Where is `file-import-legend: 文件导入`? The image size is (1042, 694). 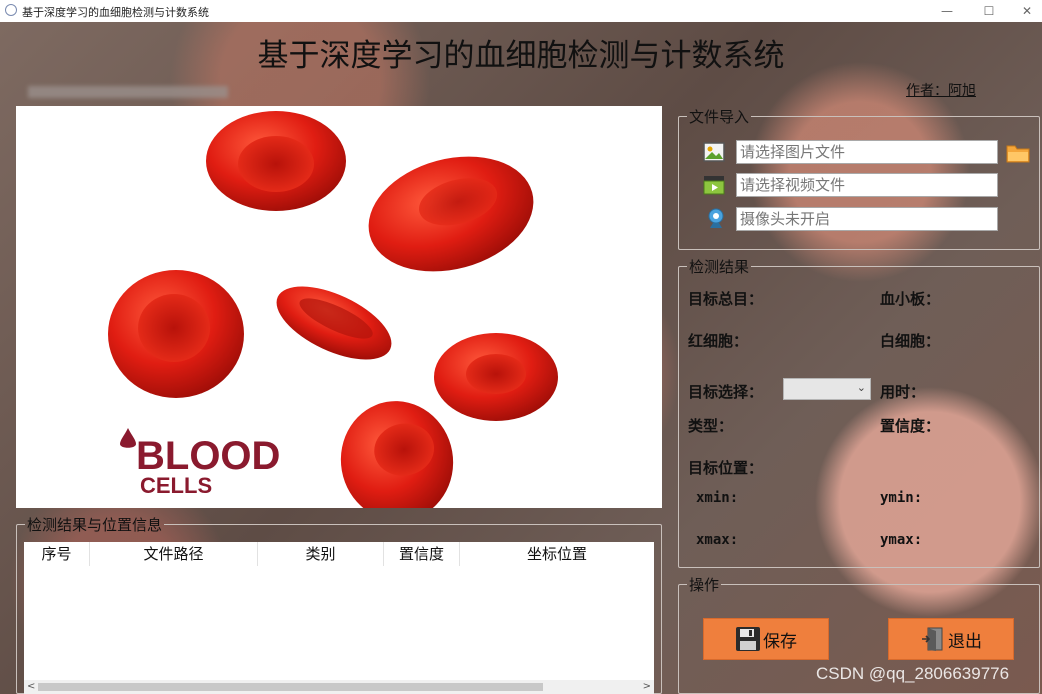 file-import-legend: 文件导入 is located at coordinates (719, 117).